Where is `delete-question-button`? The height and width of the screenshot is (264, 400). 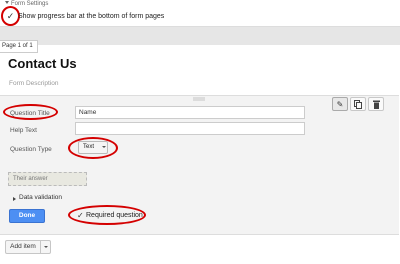 delete-question-button is located at coordinates (376, 104).